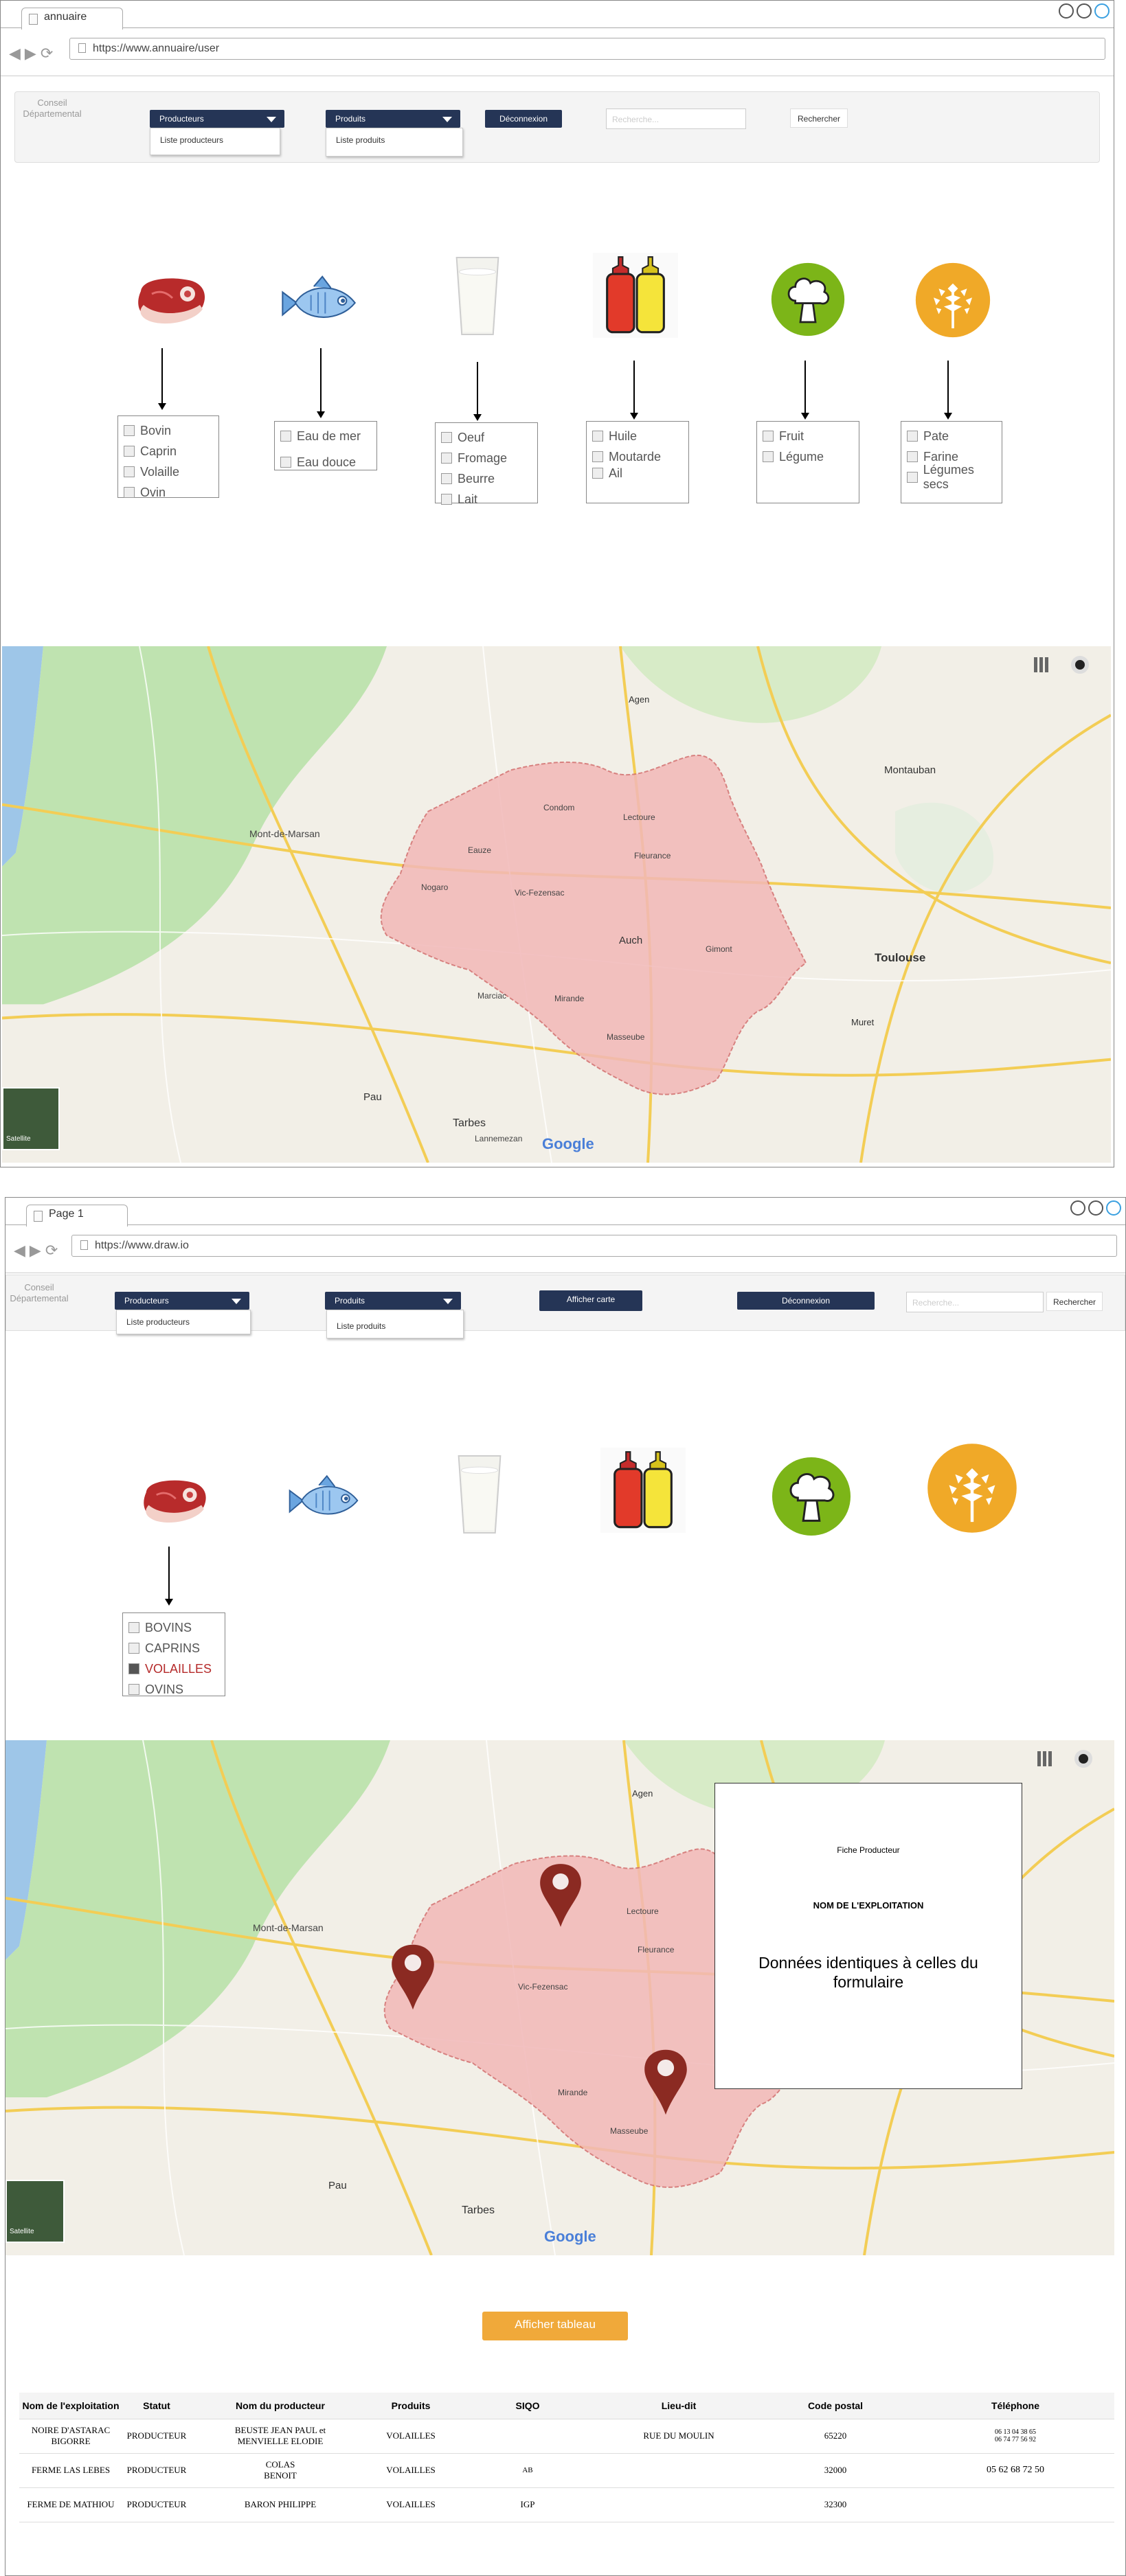 The image size is (1126, 2576). What do you see at coordinates (640, 456) in the screenshot?
I see `checkbox-item: Moutarde` at bounding box center [640, 456].